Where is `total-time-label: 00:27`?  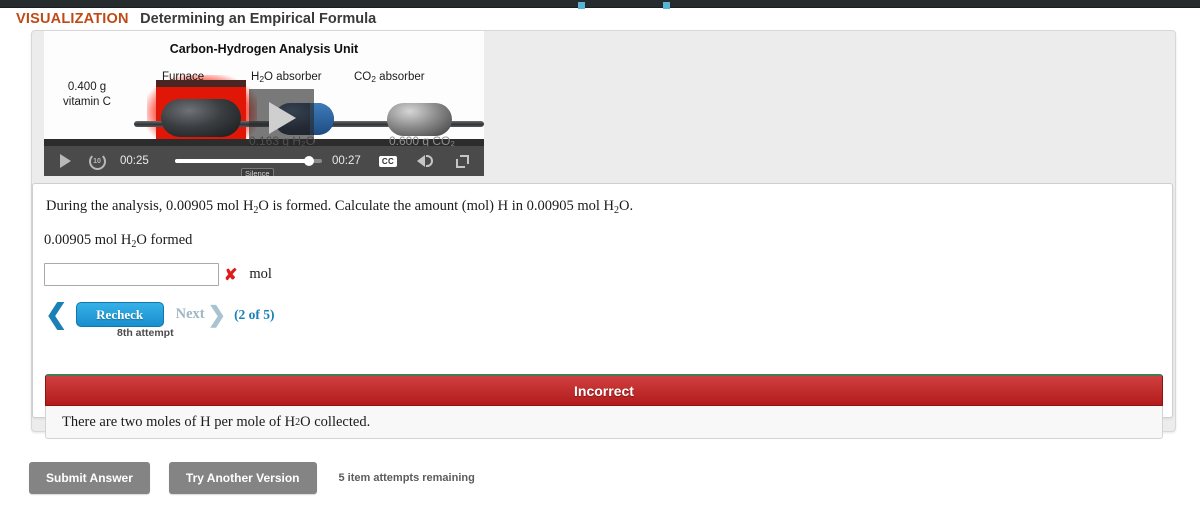
total-time-label: 00:27 is located at coordinates (346, 161).